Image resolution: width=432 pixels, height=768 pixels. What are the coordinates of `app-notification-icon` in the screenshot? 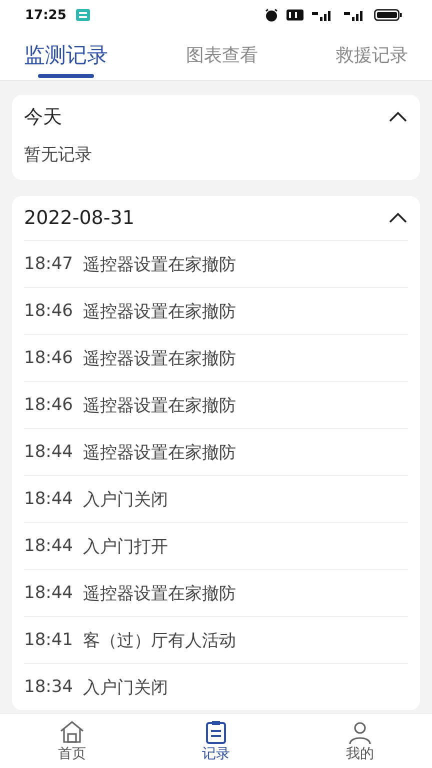 It's located at (83, 15).